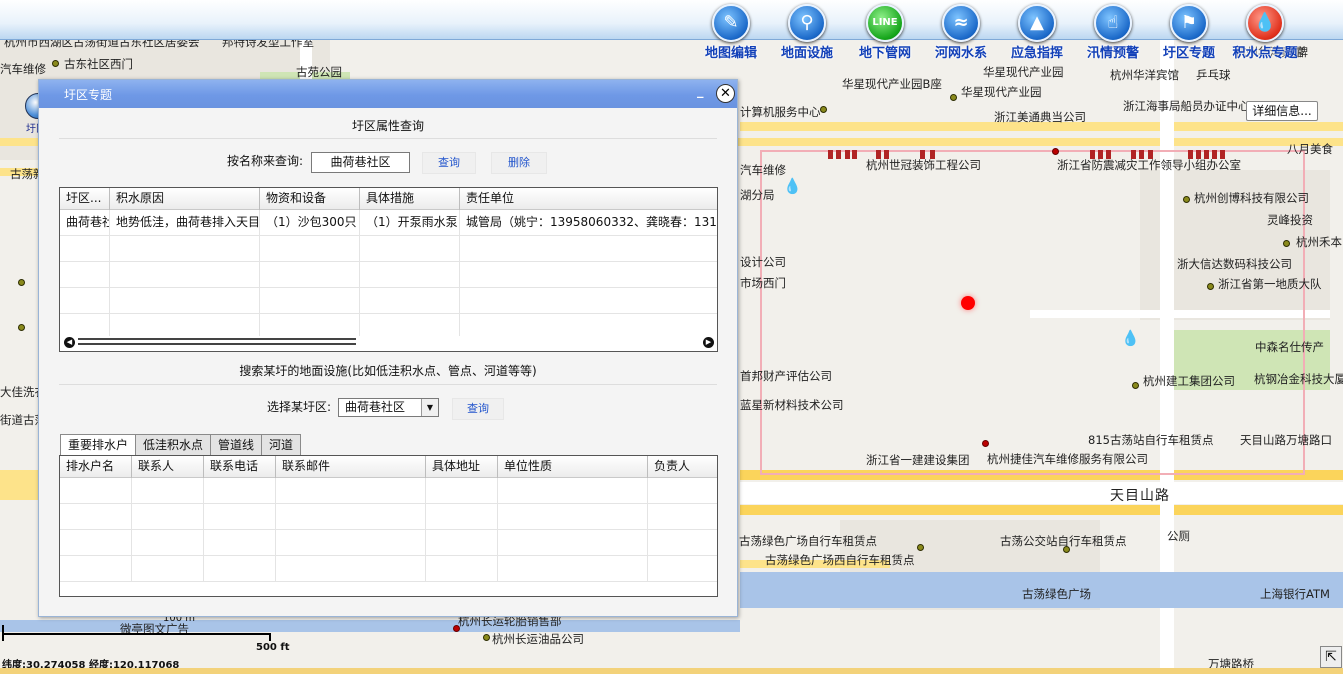 This screenshot has width=1343, height=674. I want to click on delete-button: 删除, so click(519, 163).